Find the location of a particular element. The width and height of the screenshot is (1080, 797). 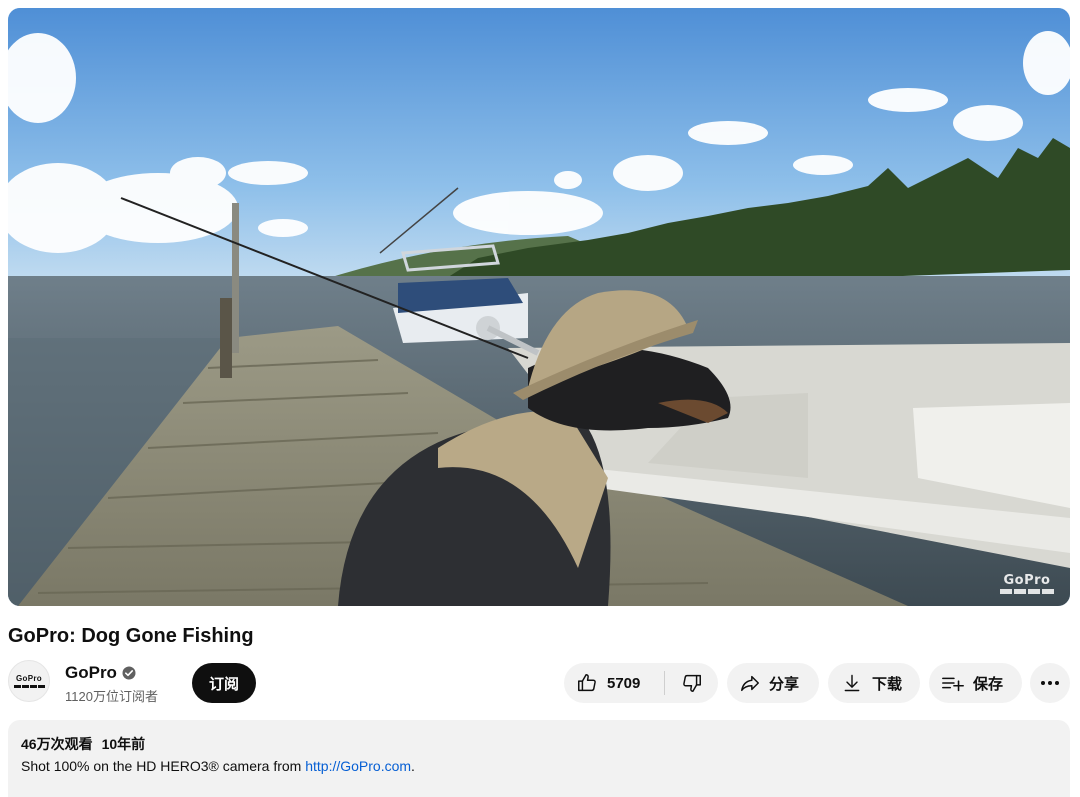

dislike-button is located at coordinates (691, 683).